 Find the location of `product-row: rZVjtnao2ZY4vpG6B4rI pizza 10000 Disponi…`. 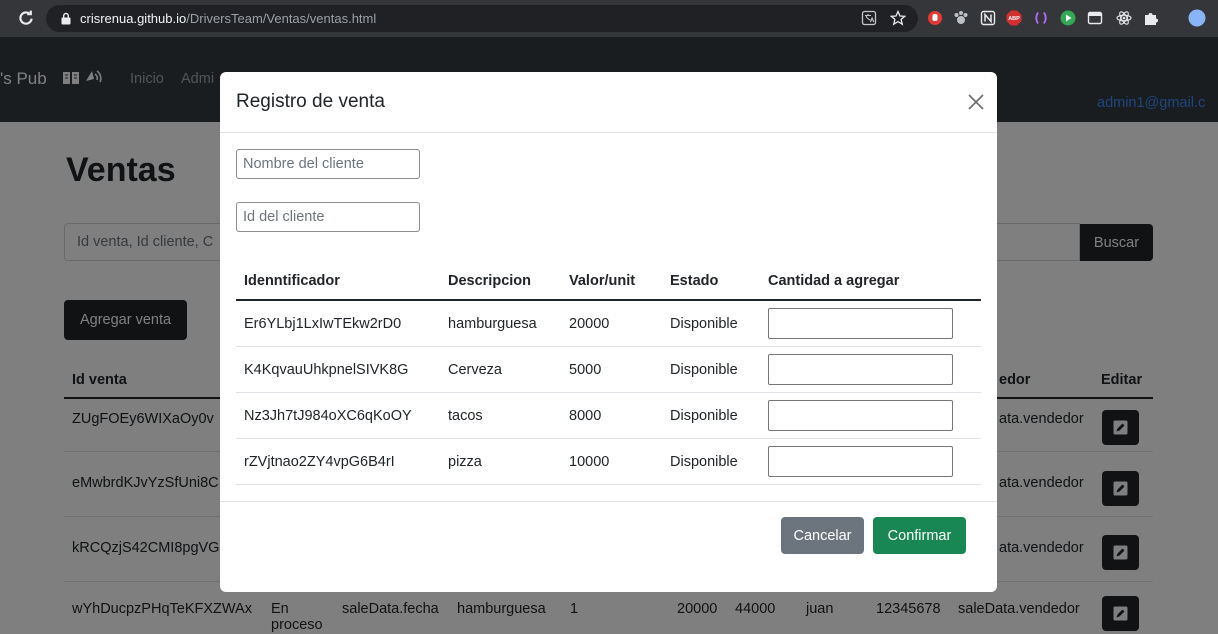

product-row: rZVjtnao2ZY4vpG6B4rI pizza 10000 Disponi… is located at coordinates (608, 462).